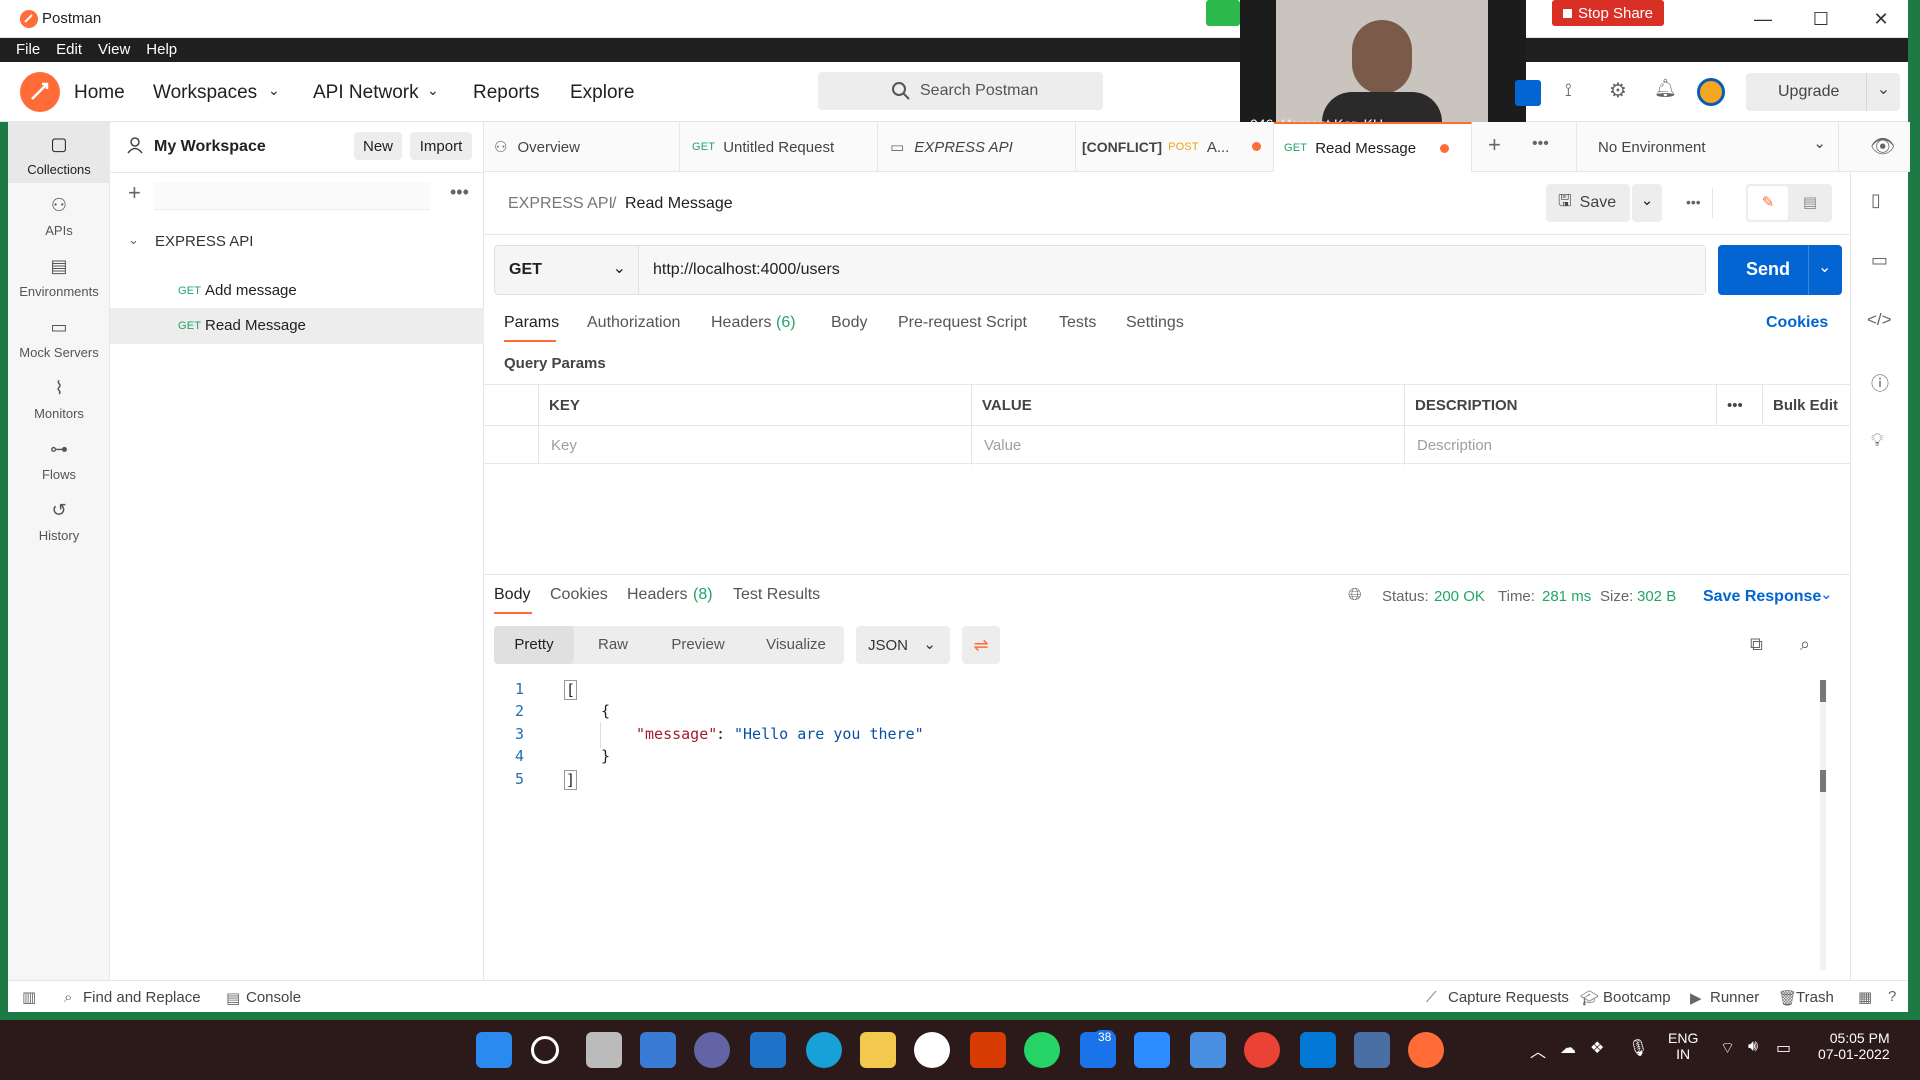 This screenshot has width=1920, height=1080. What do you see at coordinates (204, 241) in the screenshot?
I see `collection-name: EXPRESS API` at bounding box center [204, 241].